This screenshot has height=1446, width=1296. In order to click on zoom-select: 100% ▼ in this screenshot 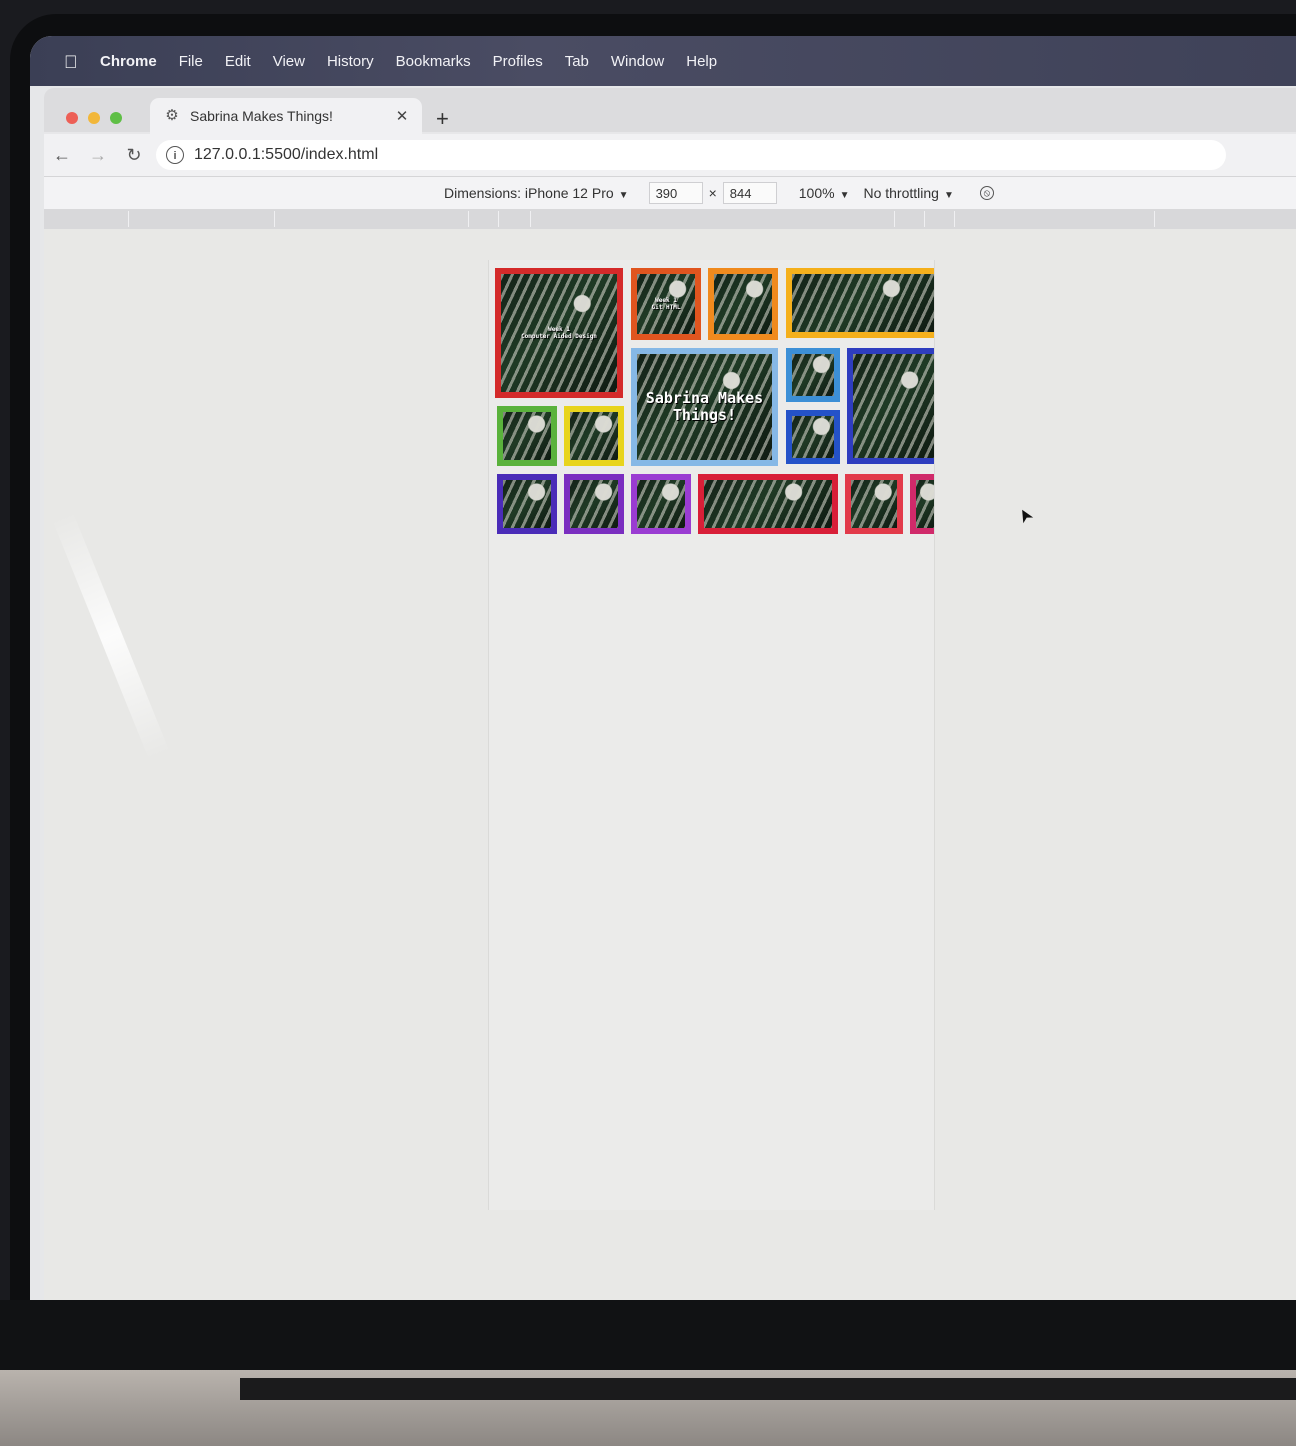, I will do `click(824, 193)`.